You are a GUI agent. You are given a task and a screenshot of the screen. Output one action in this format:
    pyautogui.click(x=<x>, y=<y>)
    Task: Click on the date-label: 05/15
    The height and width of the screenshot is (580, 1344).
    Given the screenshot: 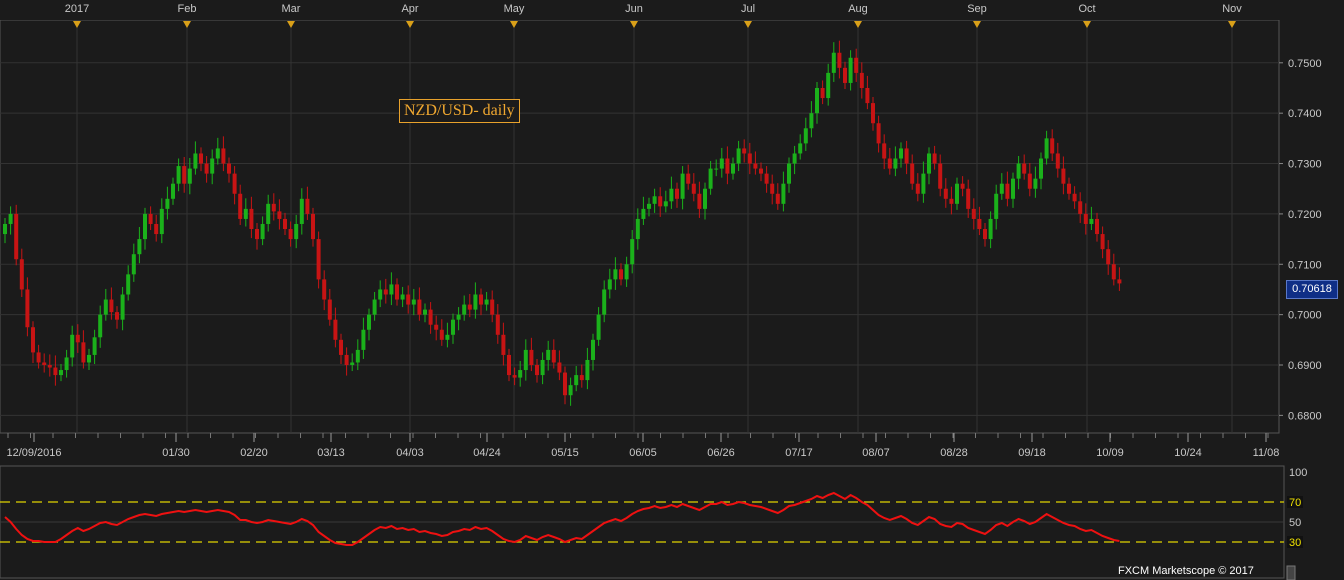 What is the action you would take?
    pyautogui.click(x=565, y=453)
    